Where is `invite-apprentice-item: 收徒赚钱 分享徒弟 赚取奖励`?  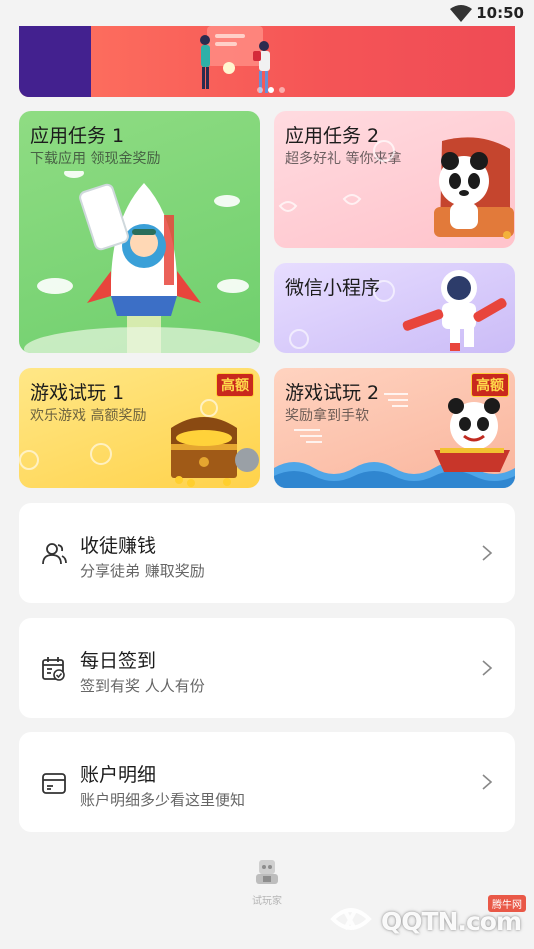 invite-apprentice-item: 收徒赚钱 分享徒弟 赚取奖励 is located at coordinates (267, 553).